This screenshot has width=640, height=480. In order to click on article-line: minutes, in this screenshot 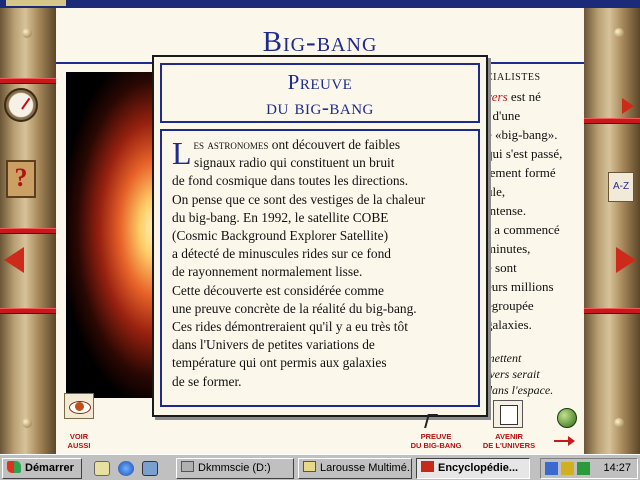, I will do `click(508, 248)`.